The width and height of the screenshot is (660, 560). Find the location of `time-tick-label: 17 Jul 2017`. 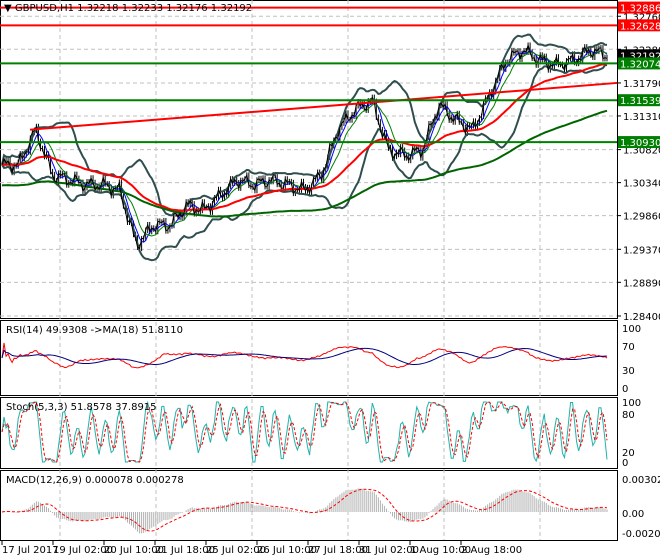

time-tick-label: 17 Jul 2017 is located at coordinates (30, 550).